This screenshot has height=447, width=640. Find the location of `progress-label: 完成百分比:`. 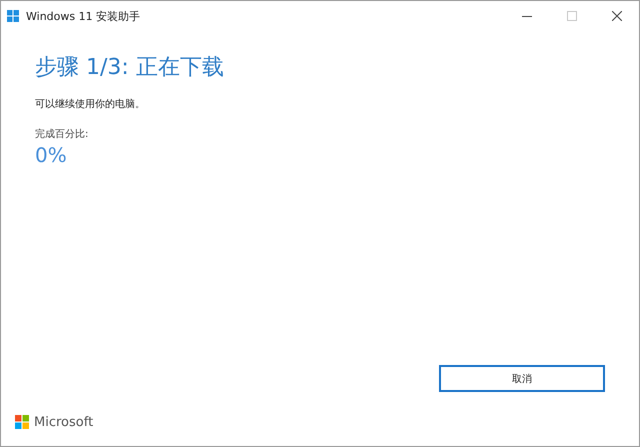

progress-label: 完成百分比: is located at coordinates (62, 134).